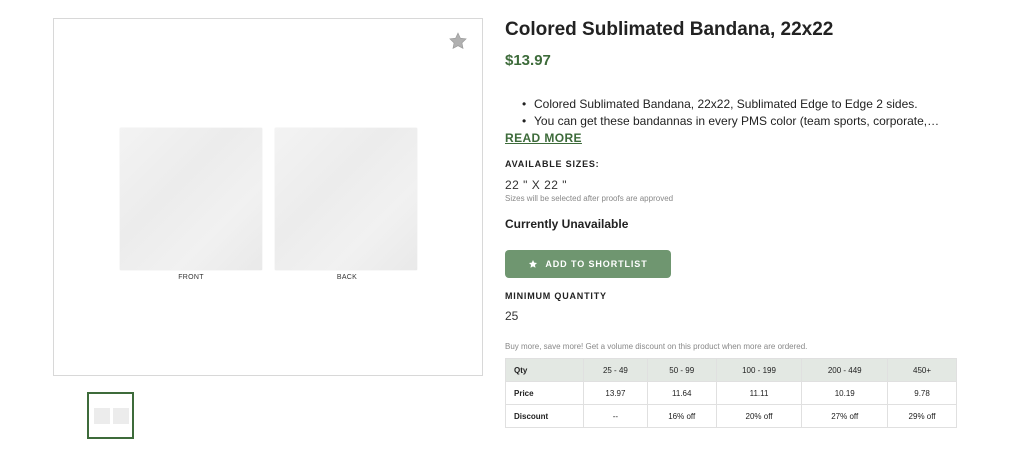 This screenshot has height=452, width=1024. I want to click on minimum-quantity-value: 25, so click(512, 316).